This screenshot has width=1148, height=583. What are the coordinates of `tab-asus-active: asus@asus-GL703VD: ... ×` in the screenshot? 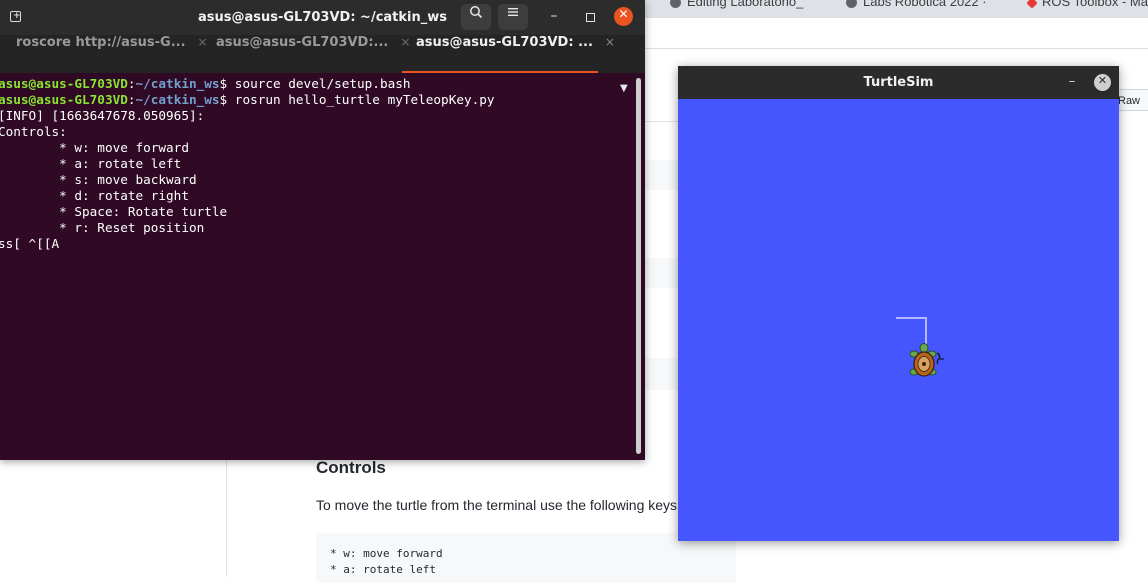 It's located at (515, 54).